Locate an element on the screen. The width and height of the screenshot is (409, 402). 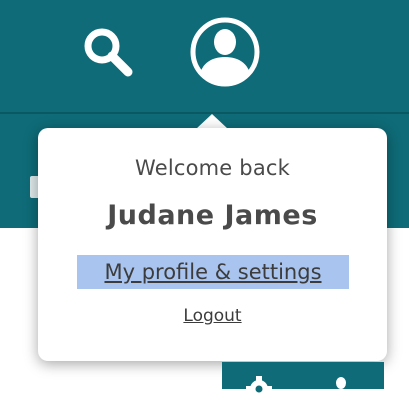
popover-arrow is located at coordinates (212, 121).